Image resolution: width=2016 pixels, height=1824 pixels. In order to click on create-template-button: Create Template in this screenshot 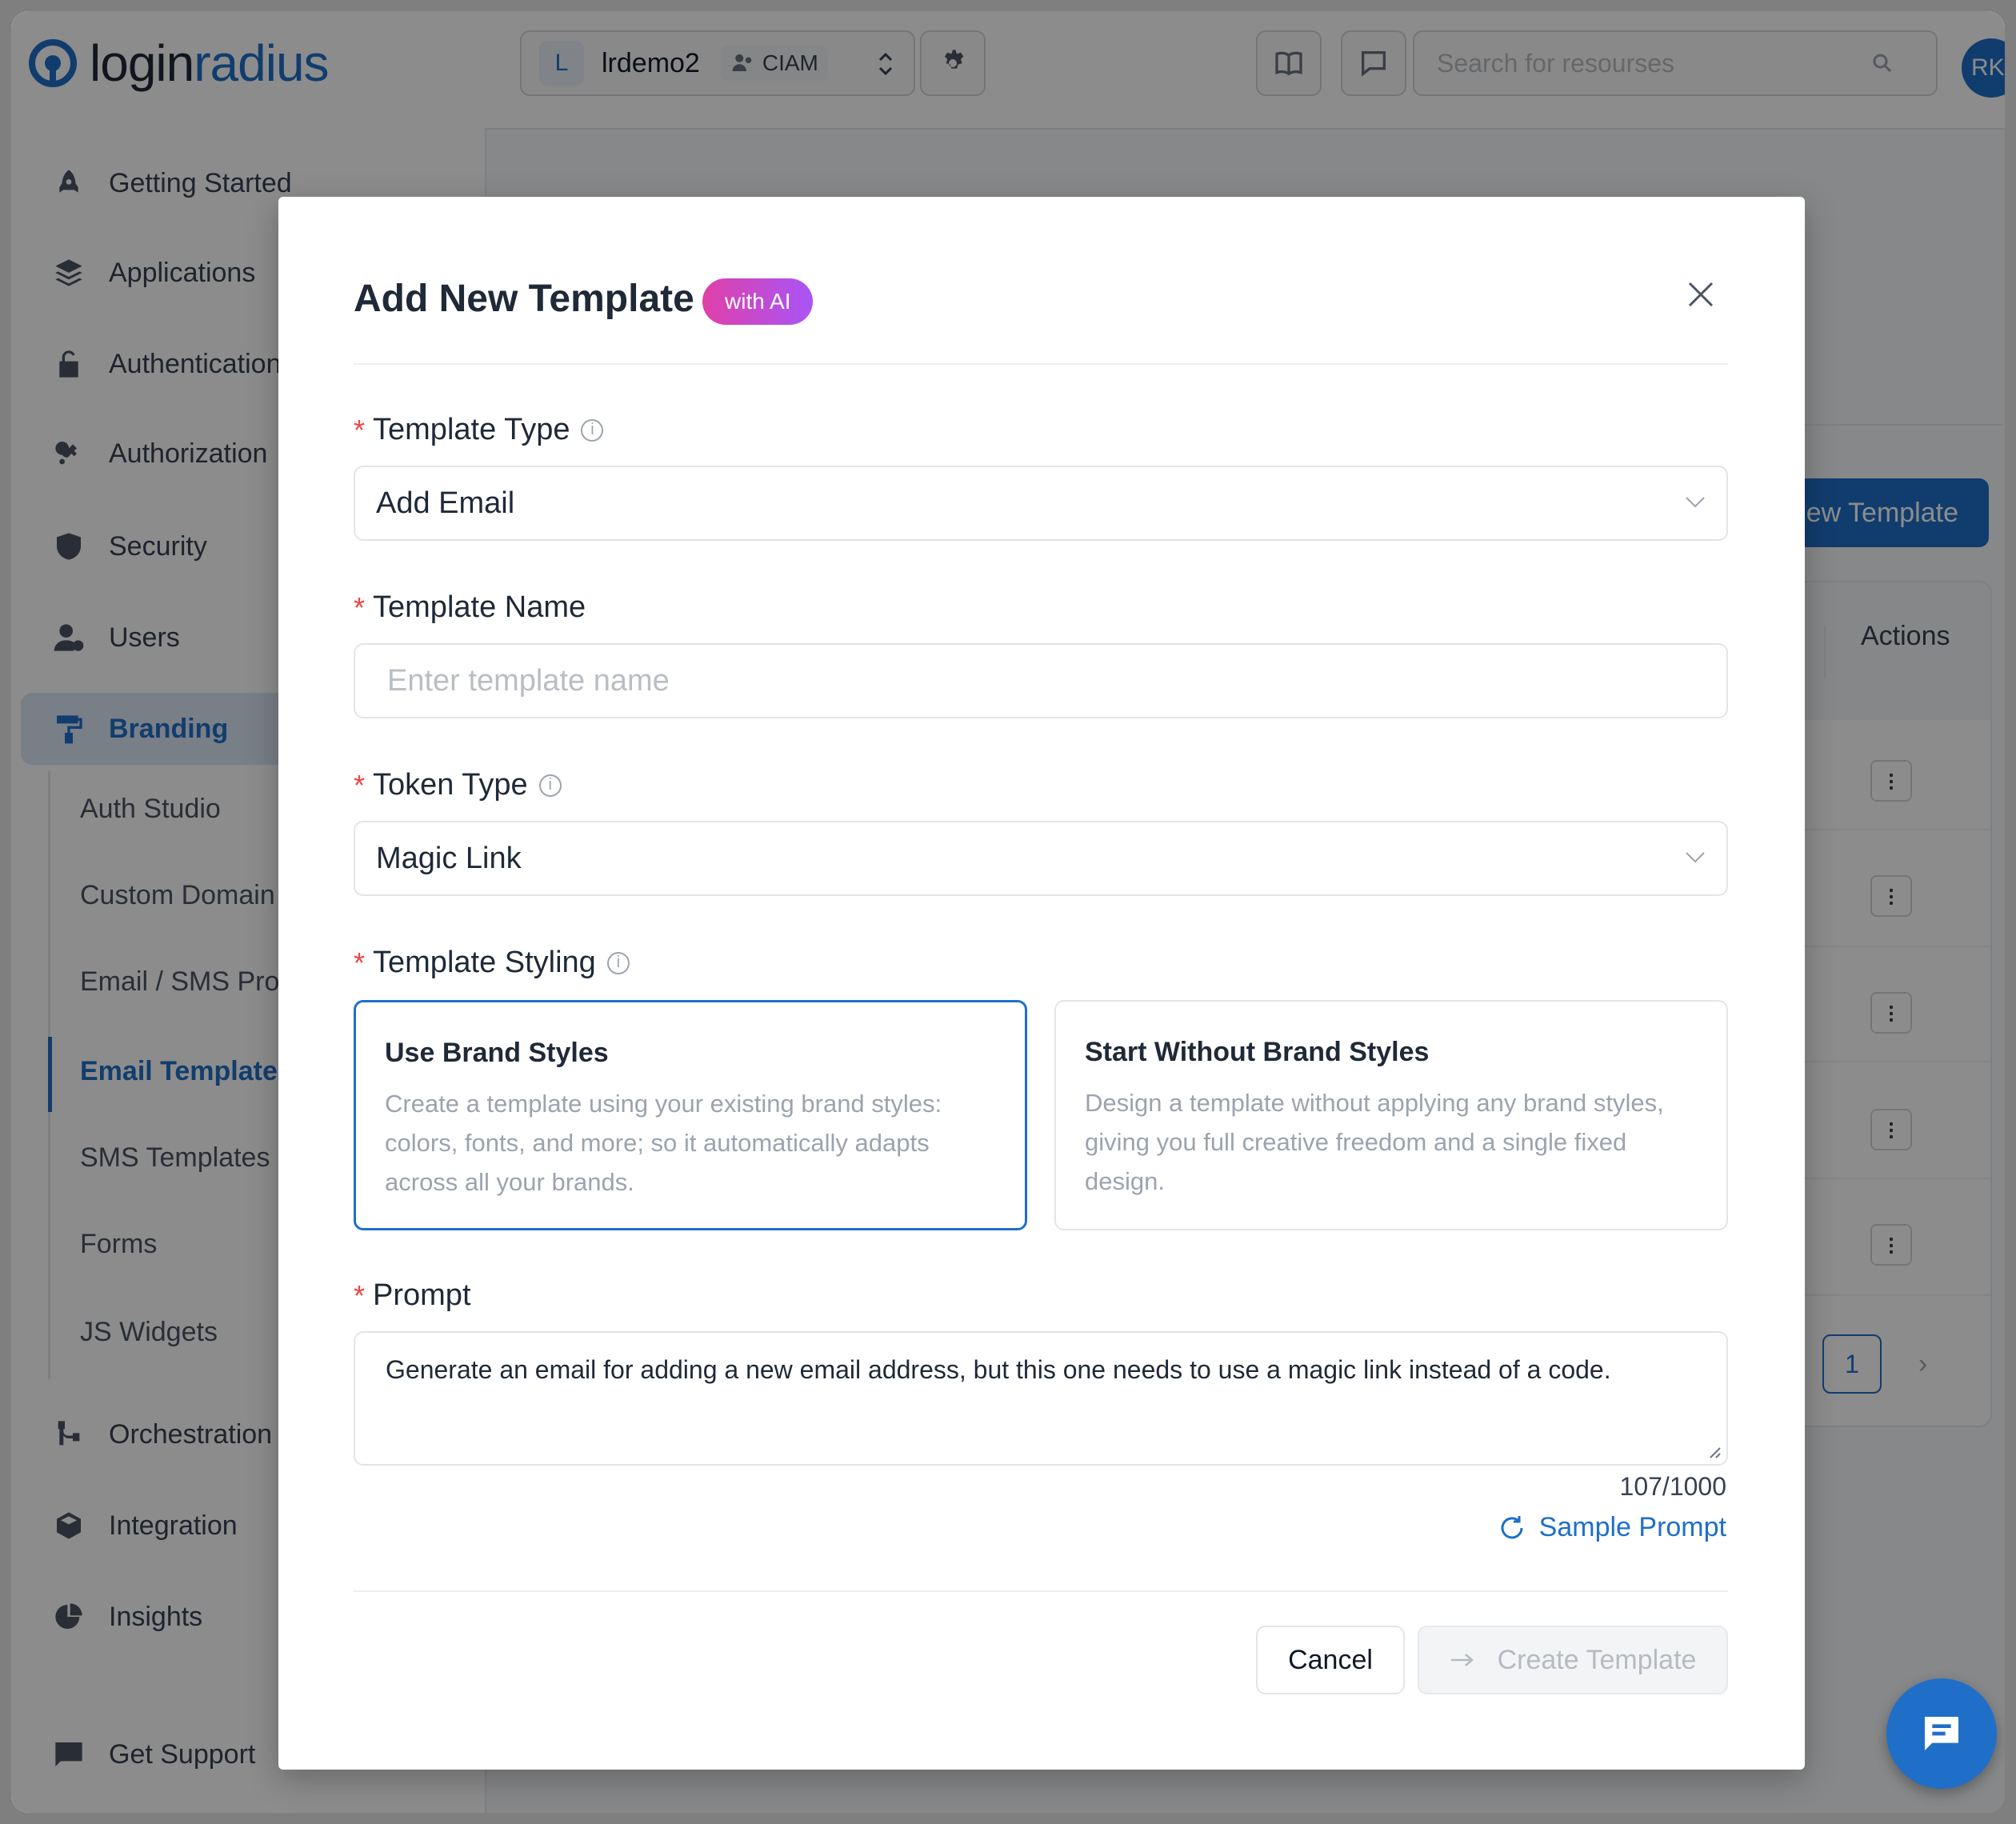, I will do `click(1573, 1660)`.